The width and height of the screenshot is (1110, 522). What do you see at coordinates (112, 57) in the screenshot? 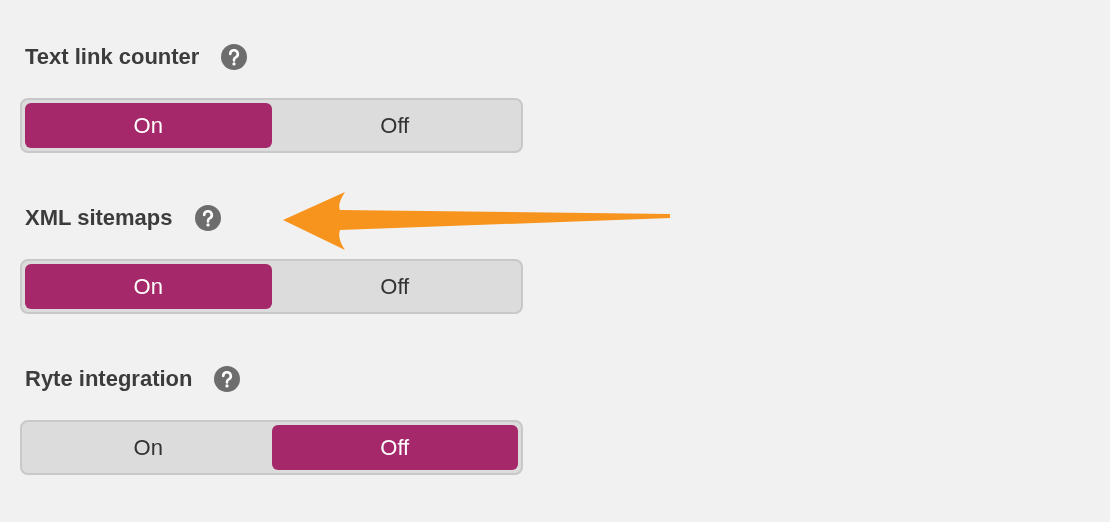
I see `setting-label: Text link counter` at bounding box center [112, 57].